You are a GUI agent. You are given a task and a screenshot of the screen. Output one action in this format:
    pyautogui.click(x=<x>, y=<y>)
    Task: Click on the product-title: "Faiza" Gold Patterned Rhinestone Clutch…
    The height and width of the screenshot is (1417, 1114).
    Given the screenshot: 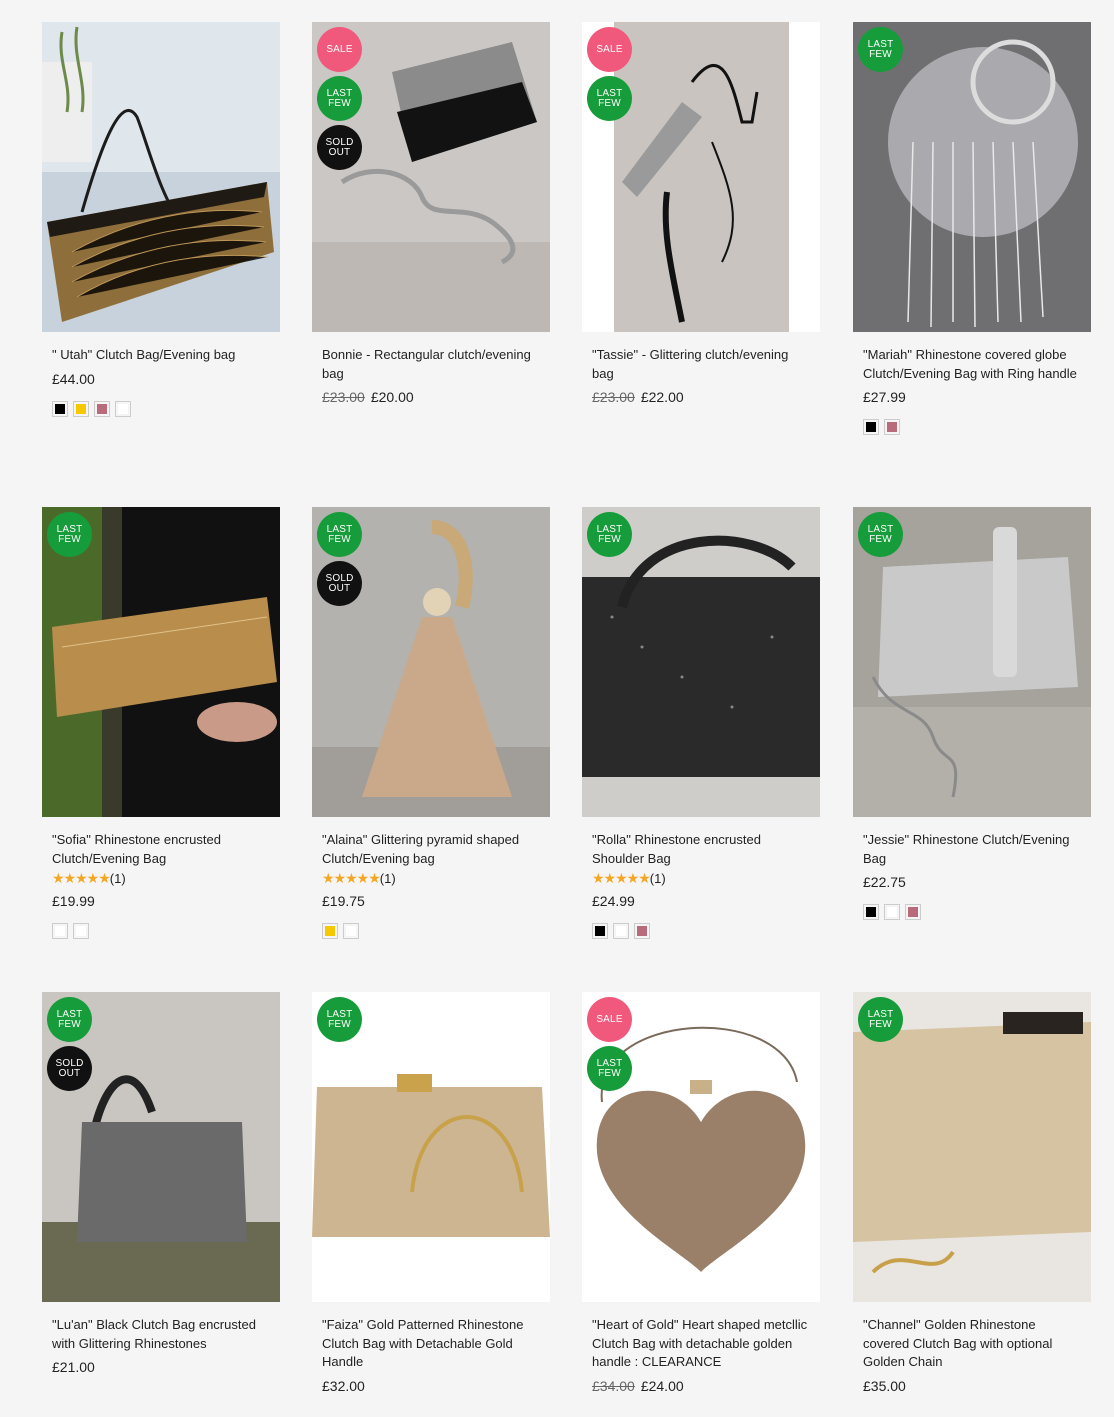 What is the action you would take?
    pyautogui.click(x=431, y=1344)
    